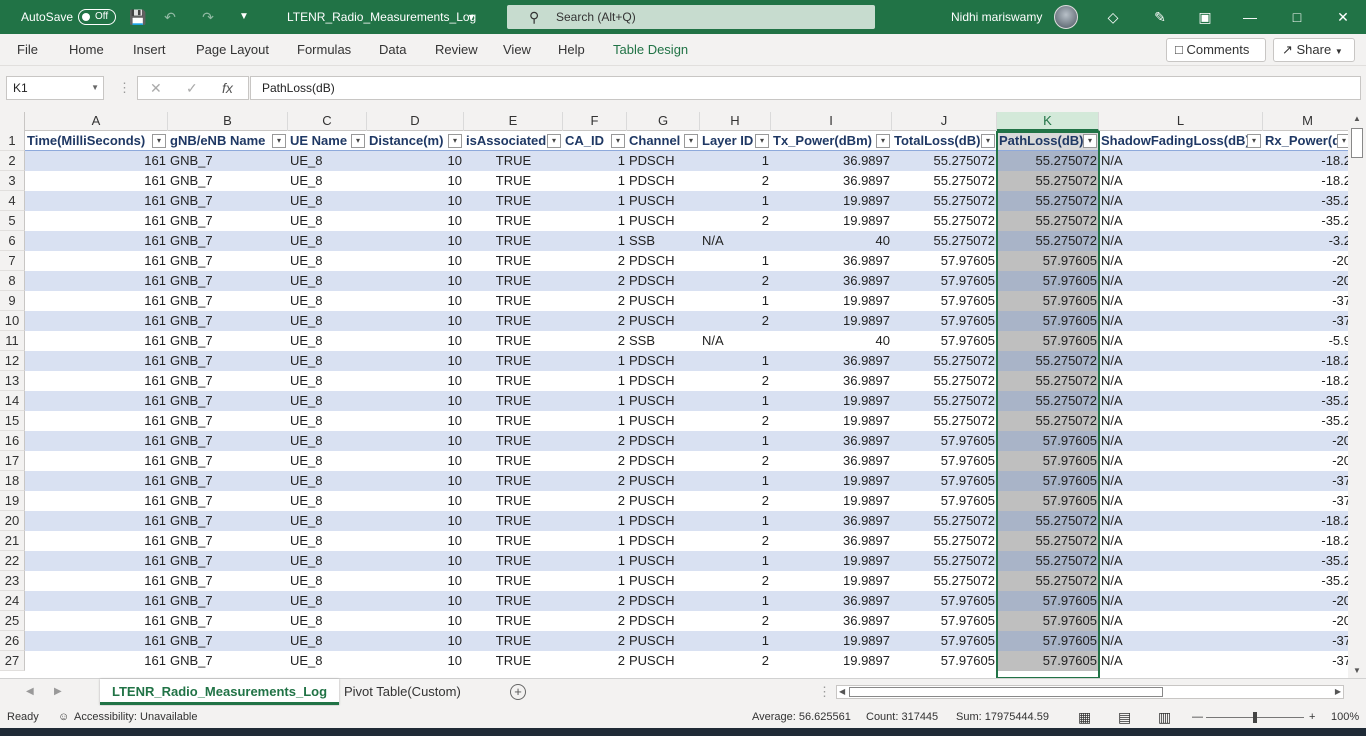  Describe the element at coordinates (735, 121) in the screenshot. I see `column-header-h: H` at that location.